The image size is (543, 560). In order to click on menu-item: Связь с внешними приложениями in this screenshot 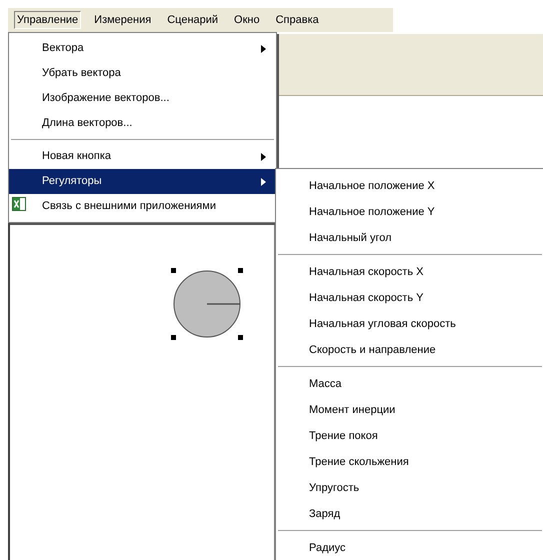, I will do `click(142, 206)`.